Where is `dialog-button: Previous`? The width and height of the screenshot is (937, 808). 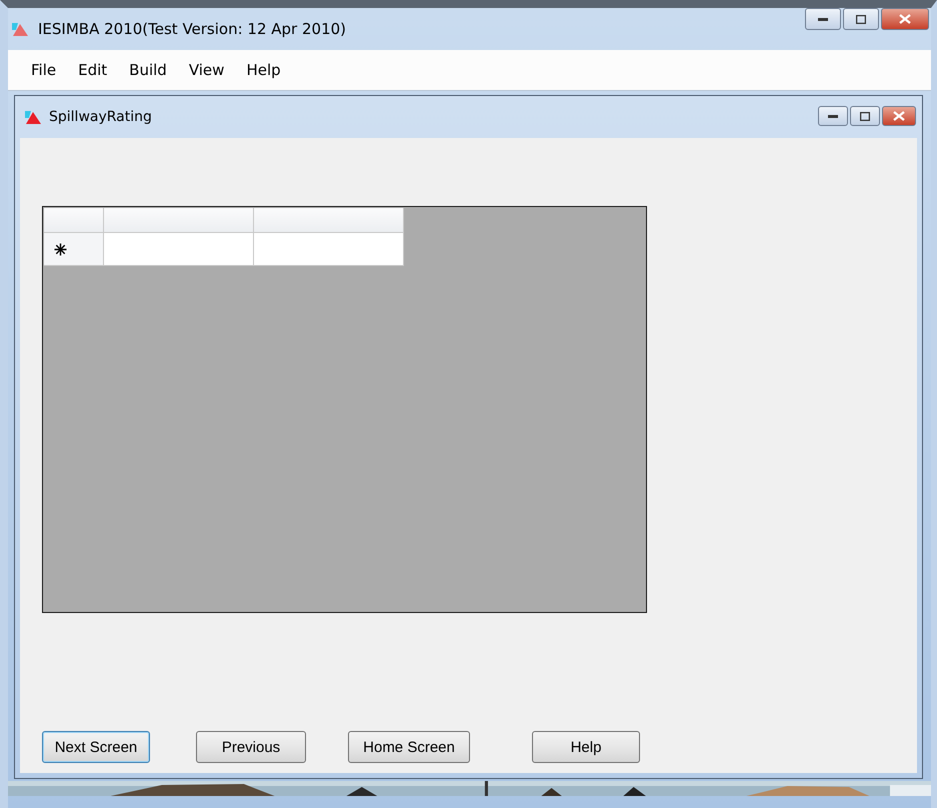
dialog-button: Previous is located at coordinates (251, 747).